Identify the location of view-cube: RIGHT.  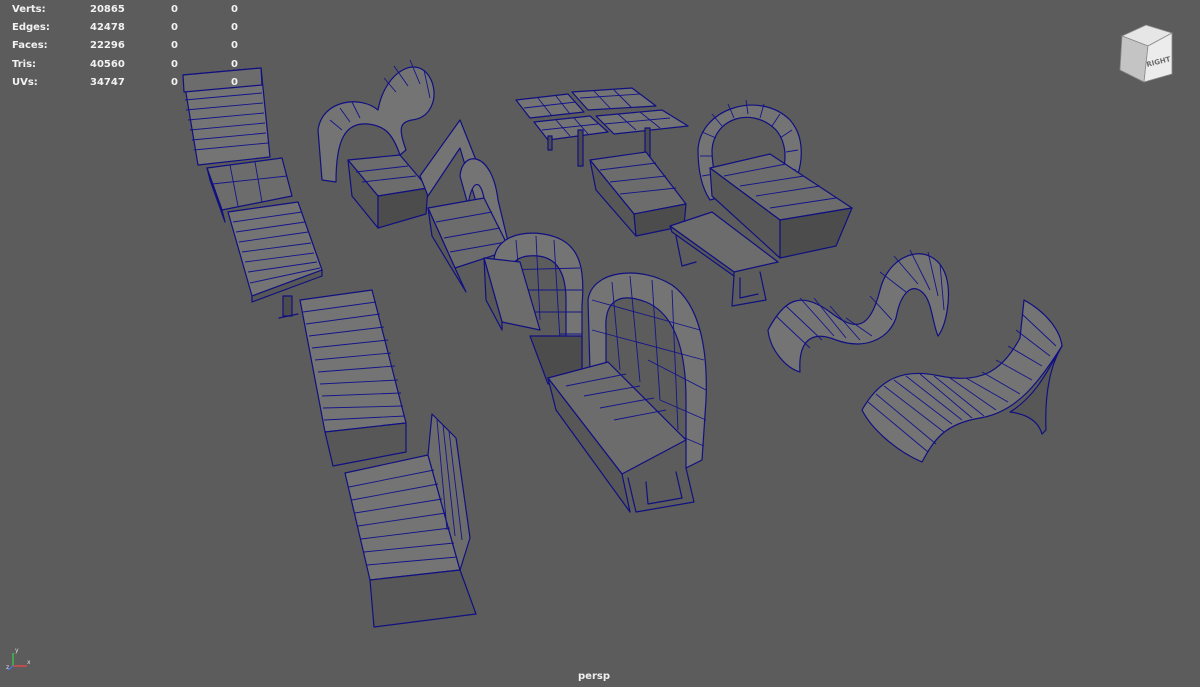
(1147, 55).